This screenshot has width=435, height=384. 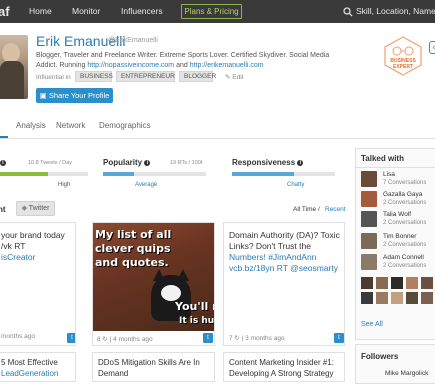 I want to click on tag-entrepreneur: ENTREPRENEUR, so click(x=145, y=76).